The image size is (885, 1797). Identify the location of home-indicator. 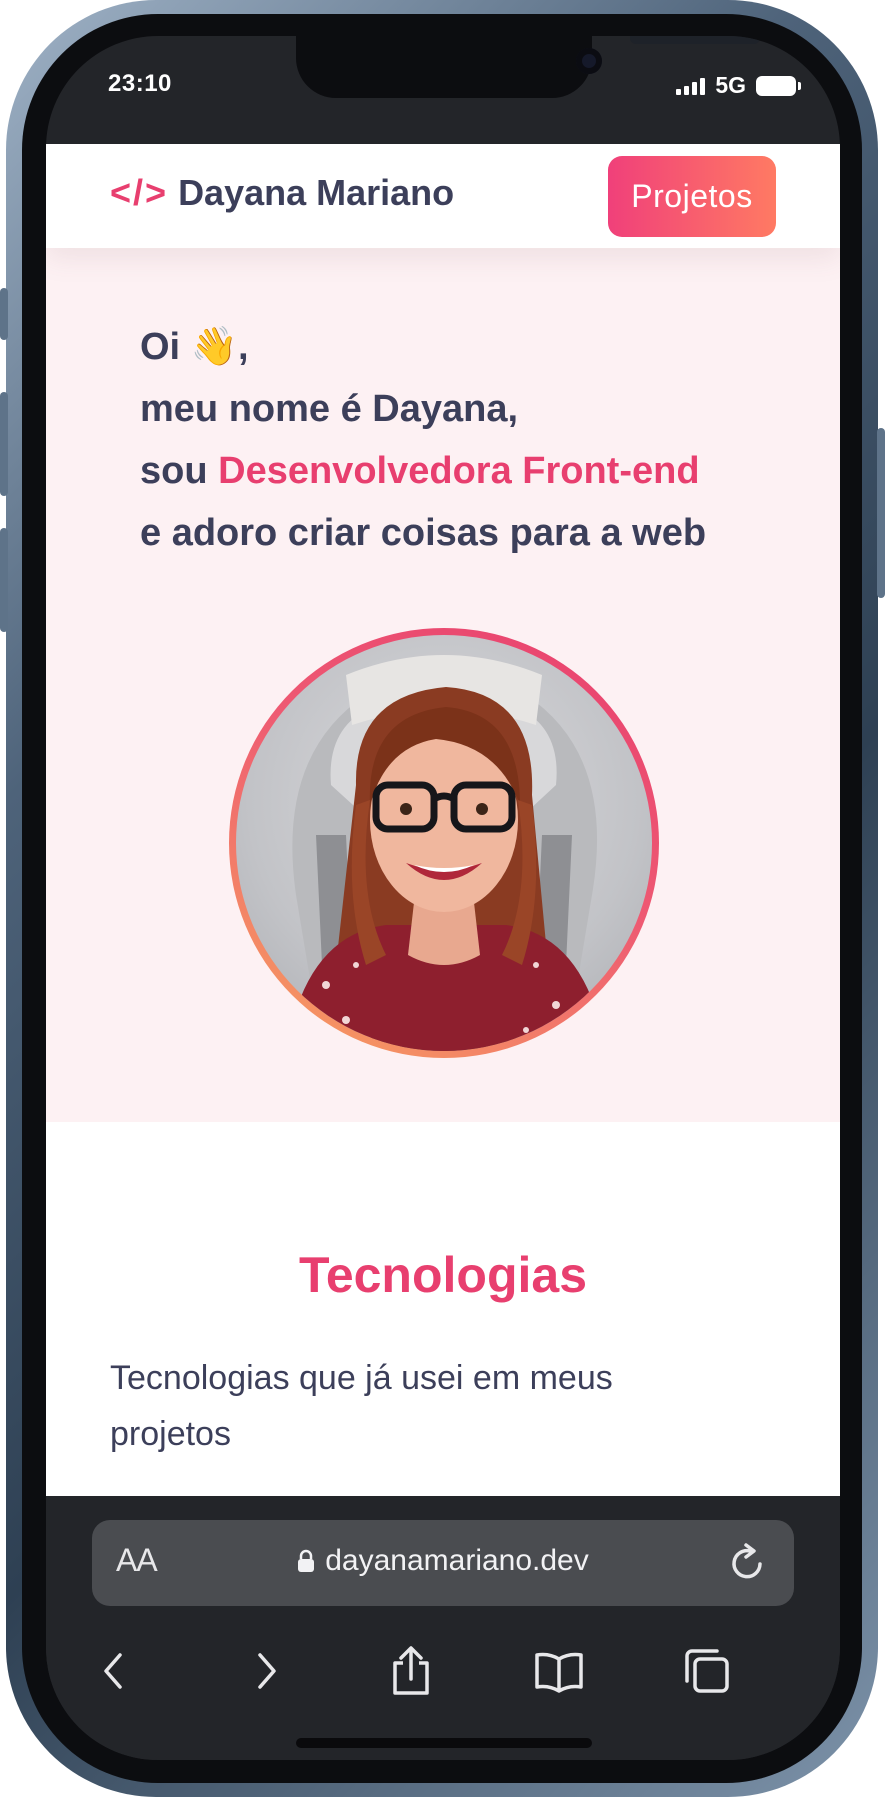
(444, 1743).